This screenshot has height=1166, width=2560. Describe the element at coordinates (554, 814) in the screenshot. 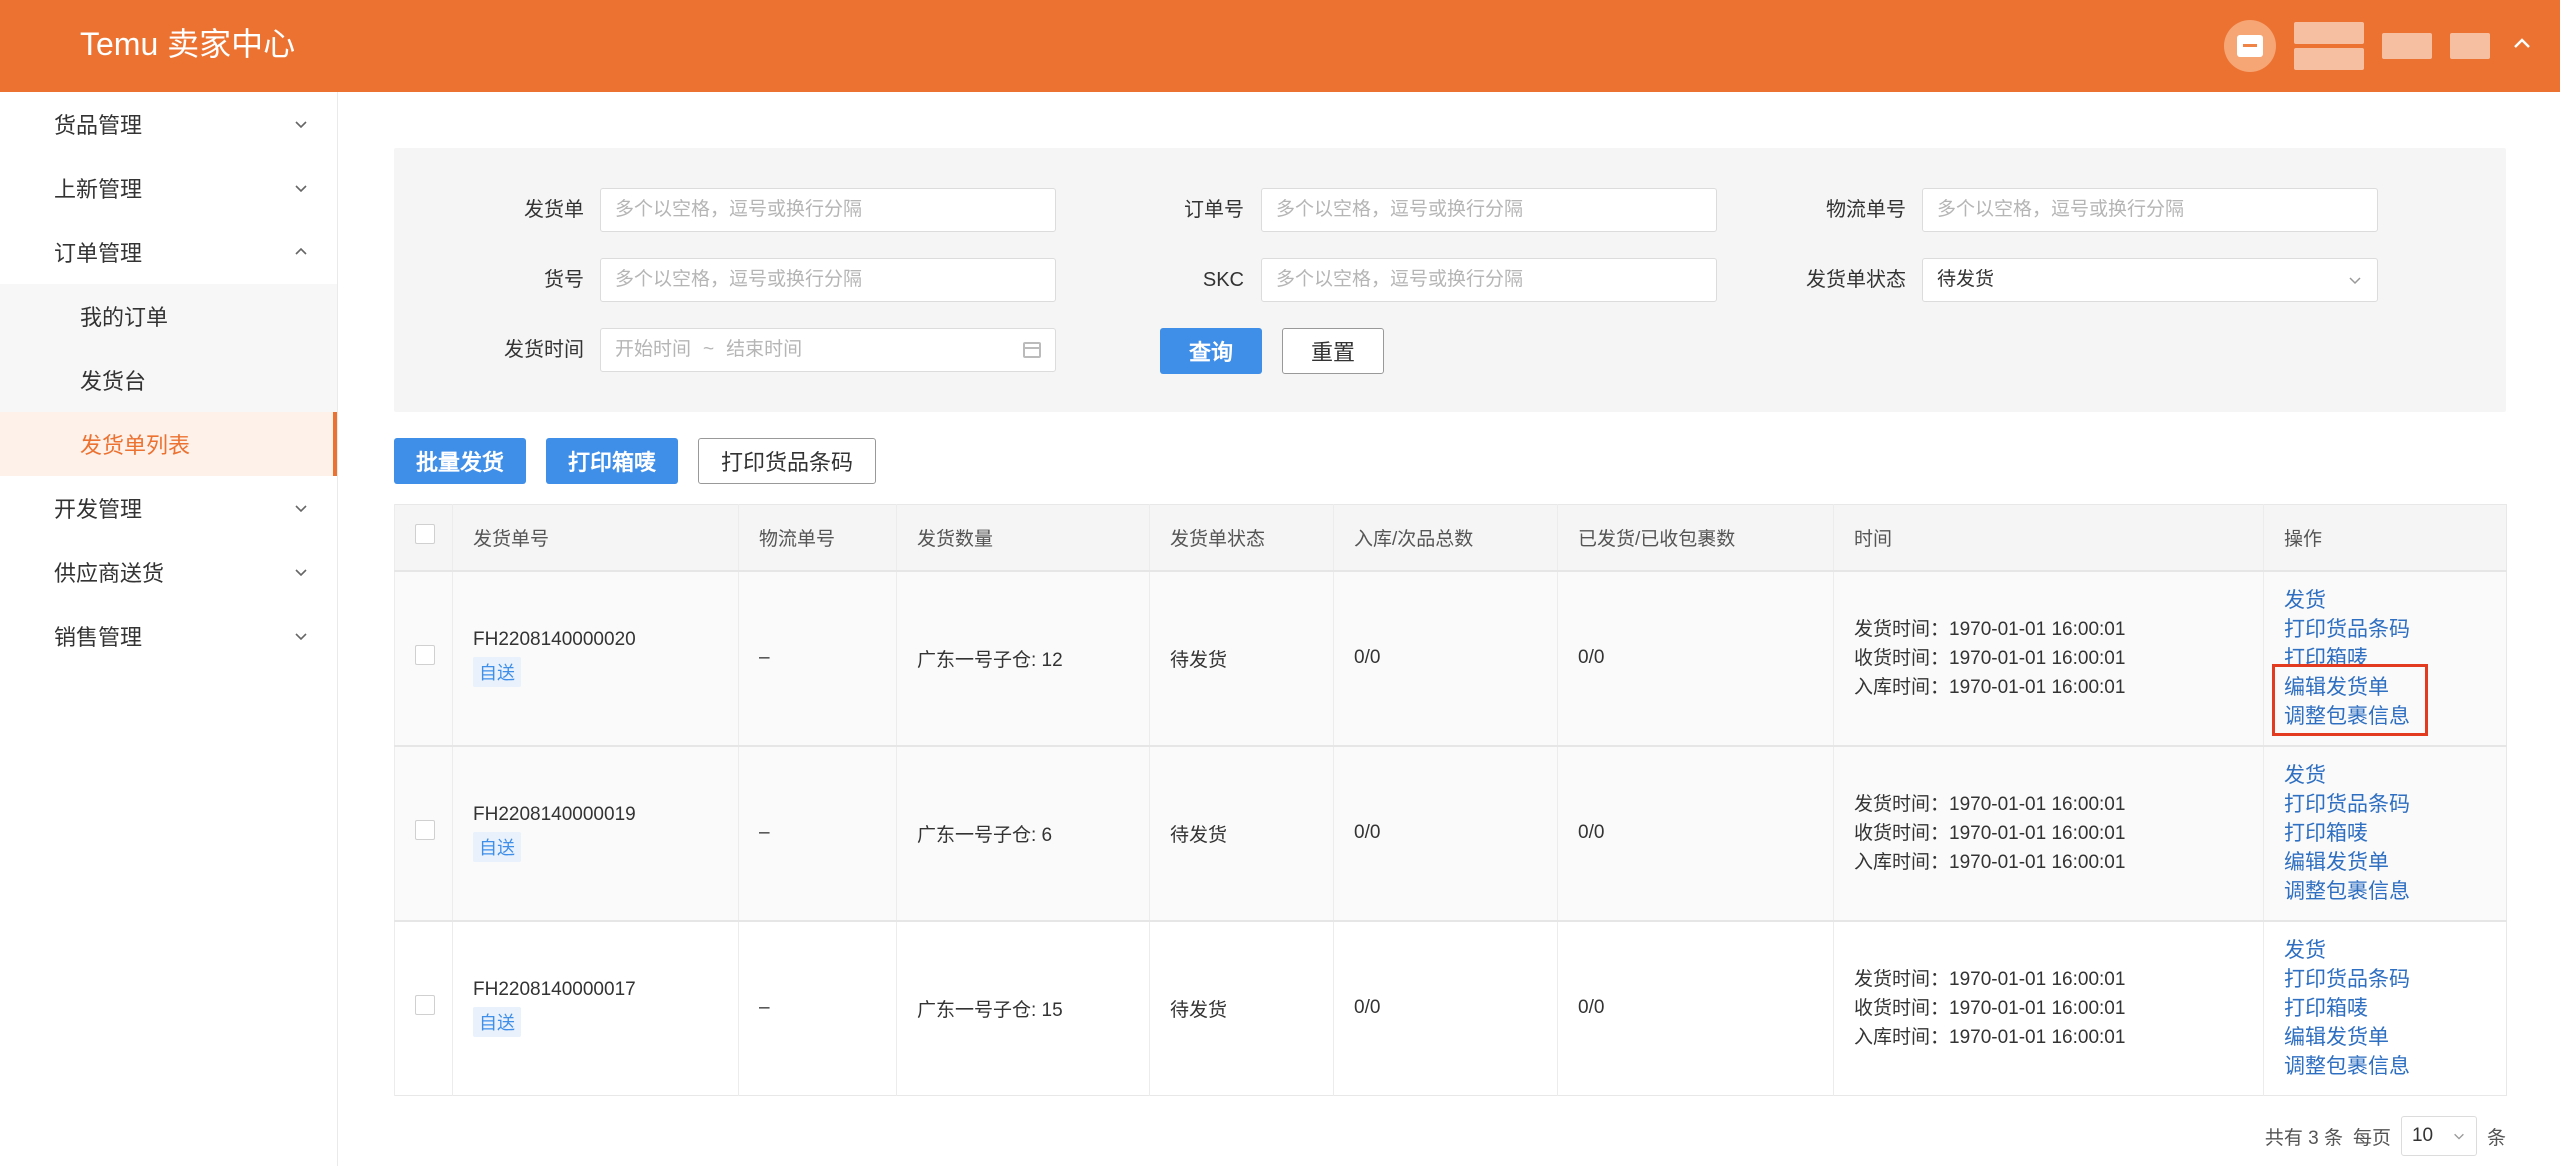

I see `shipment-no: FH2208140000019` at that location.